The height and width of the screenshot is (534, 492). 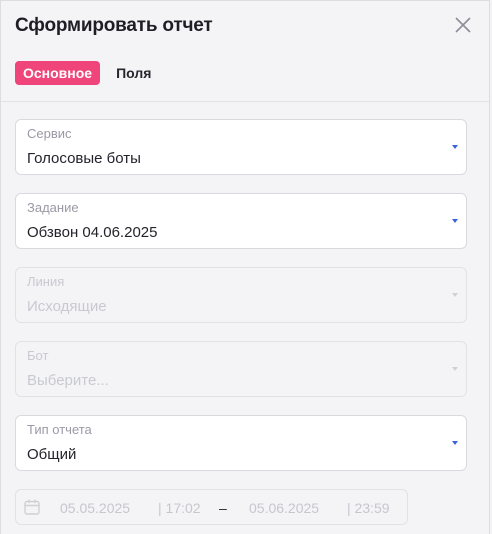 What do you see at coordinates (92, 232) in the screenshot?
I see `task-value: Обзвон 04.06.2025` at bounding box center [92, 232].